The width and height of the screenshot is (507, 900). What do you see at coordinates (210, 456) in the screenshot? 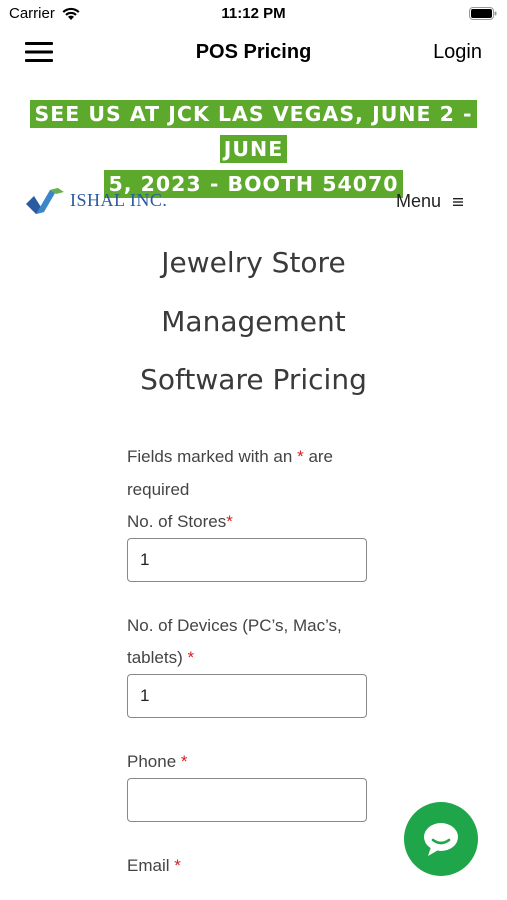
I see `required-note-prefix: Fields marked with an` at bounding box center [210, 456].